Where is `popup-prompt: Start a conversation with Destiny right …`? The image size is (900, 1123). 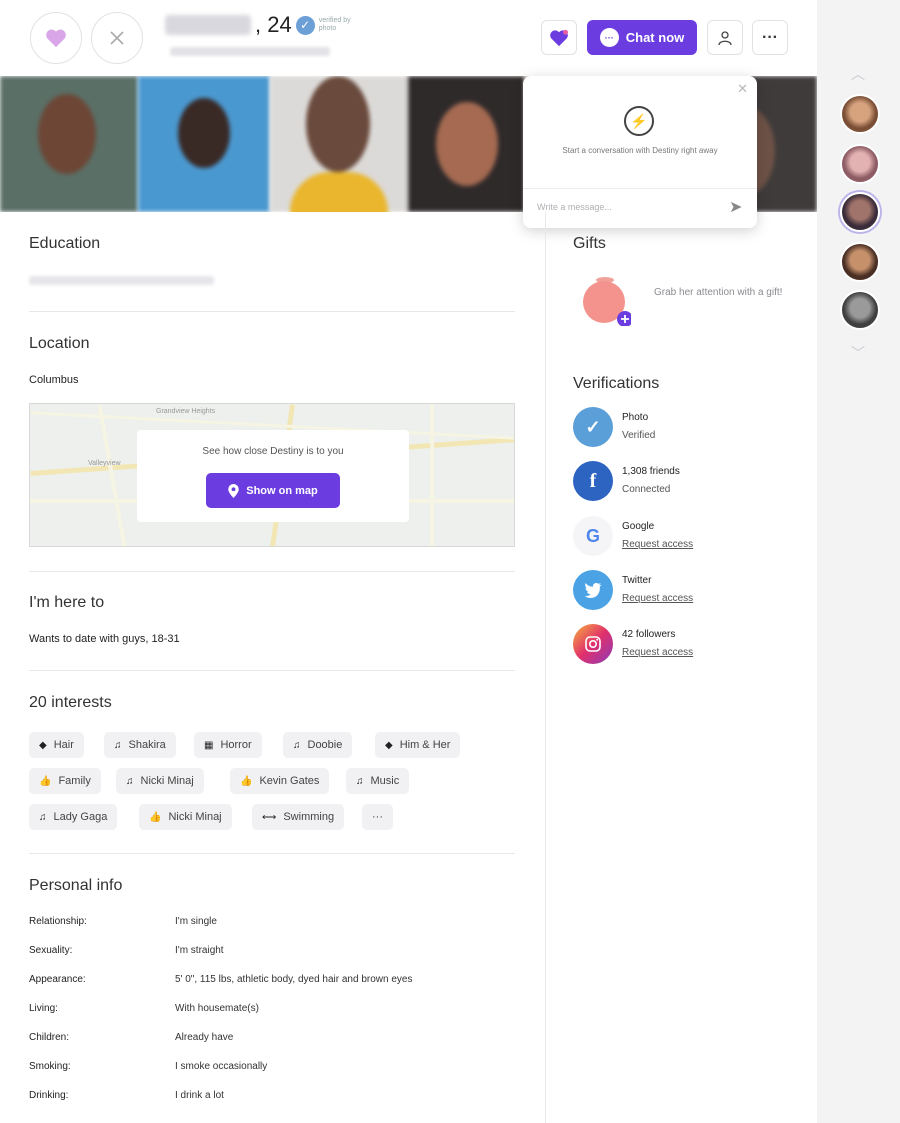
popup-prompt: Start a conversation with Destiny right … is located at coordinates (640, 150).